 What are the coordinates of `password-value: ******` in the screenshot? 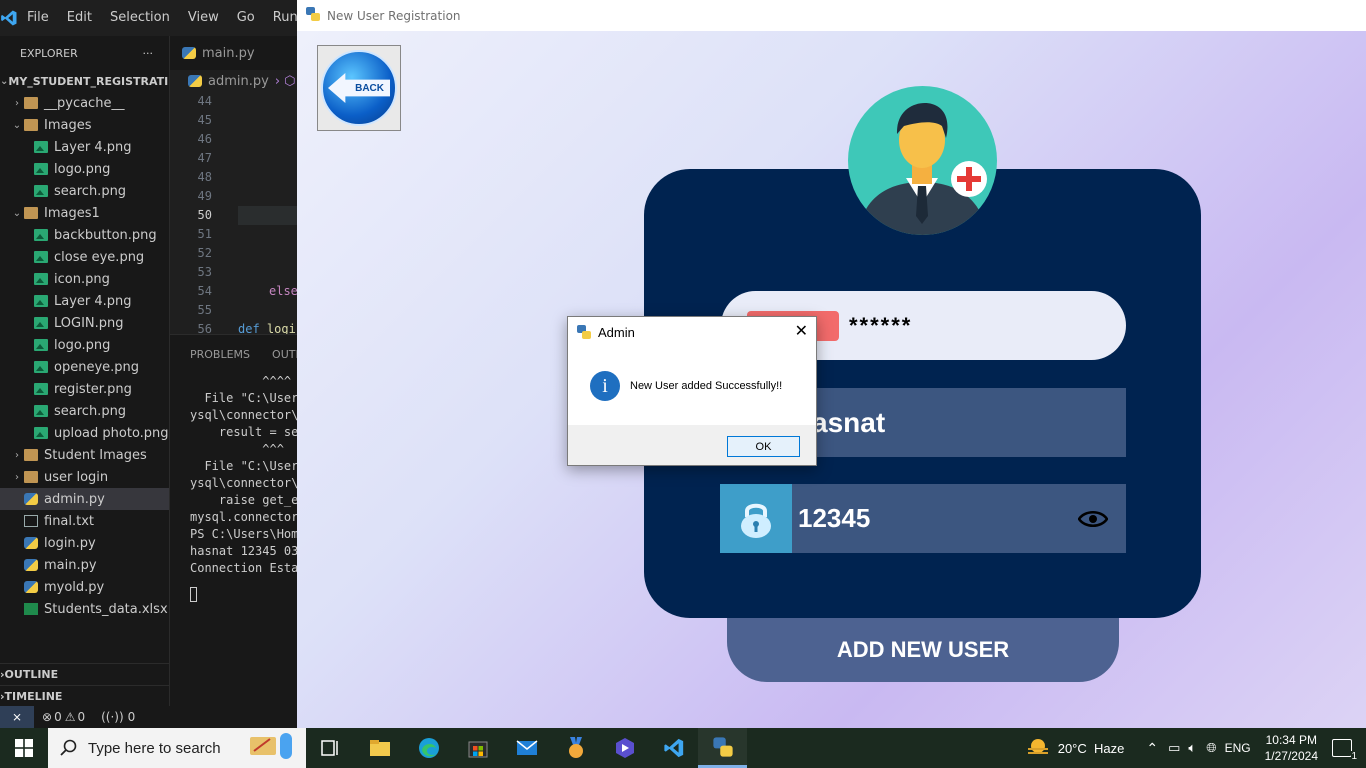 It's located at (881, 325).